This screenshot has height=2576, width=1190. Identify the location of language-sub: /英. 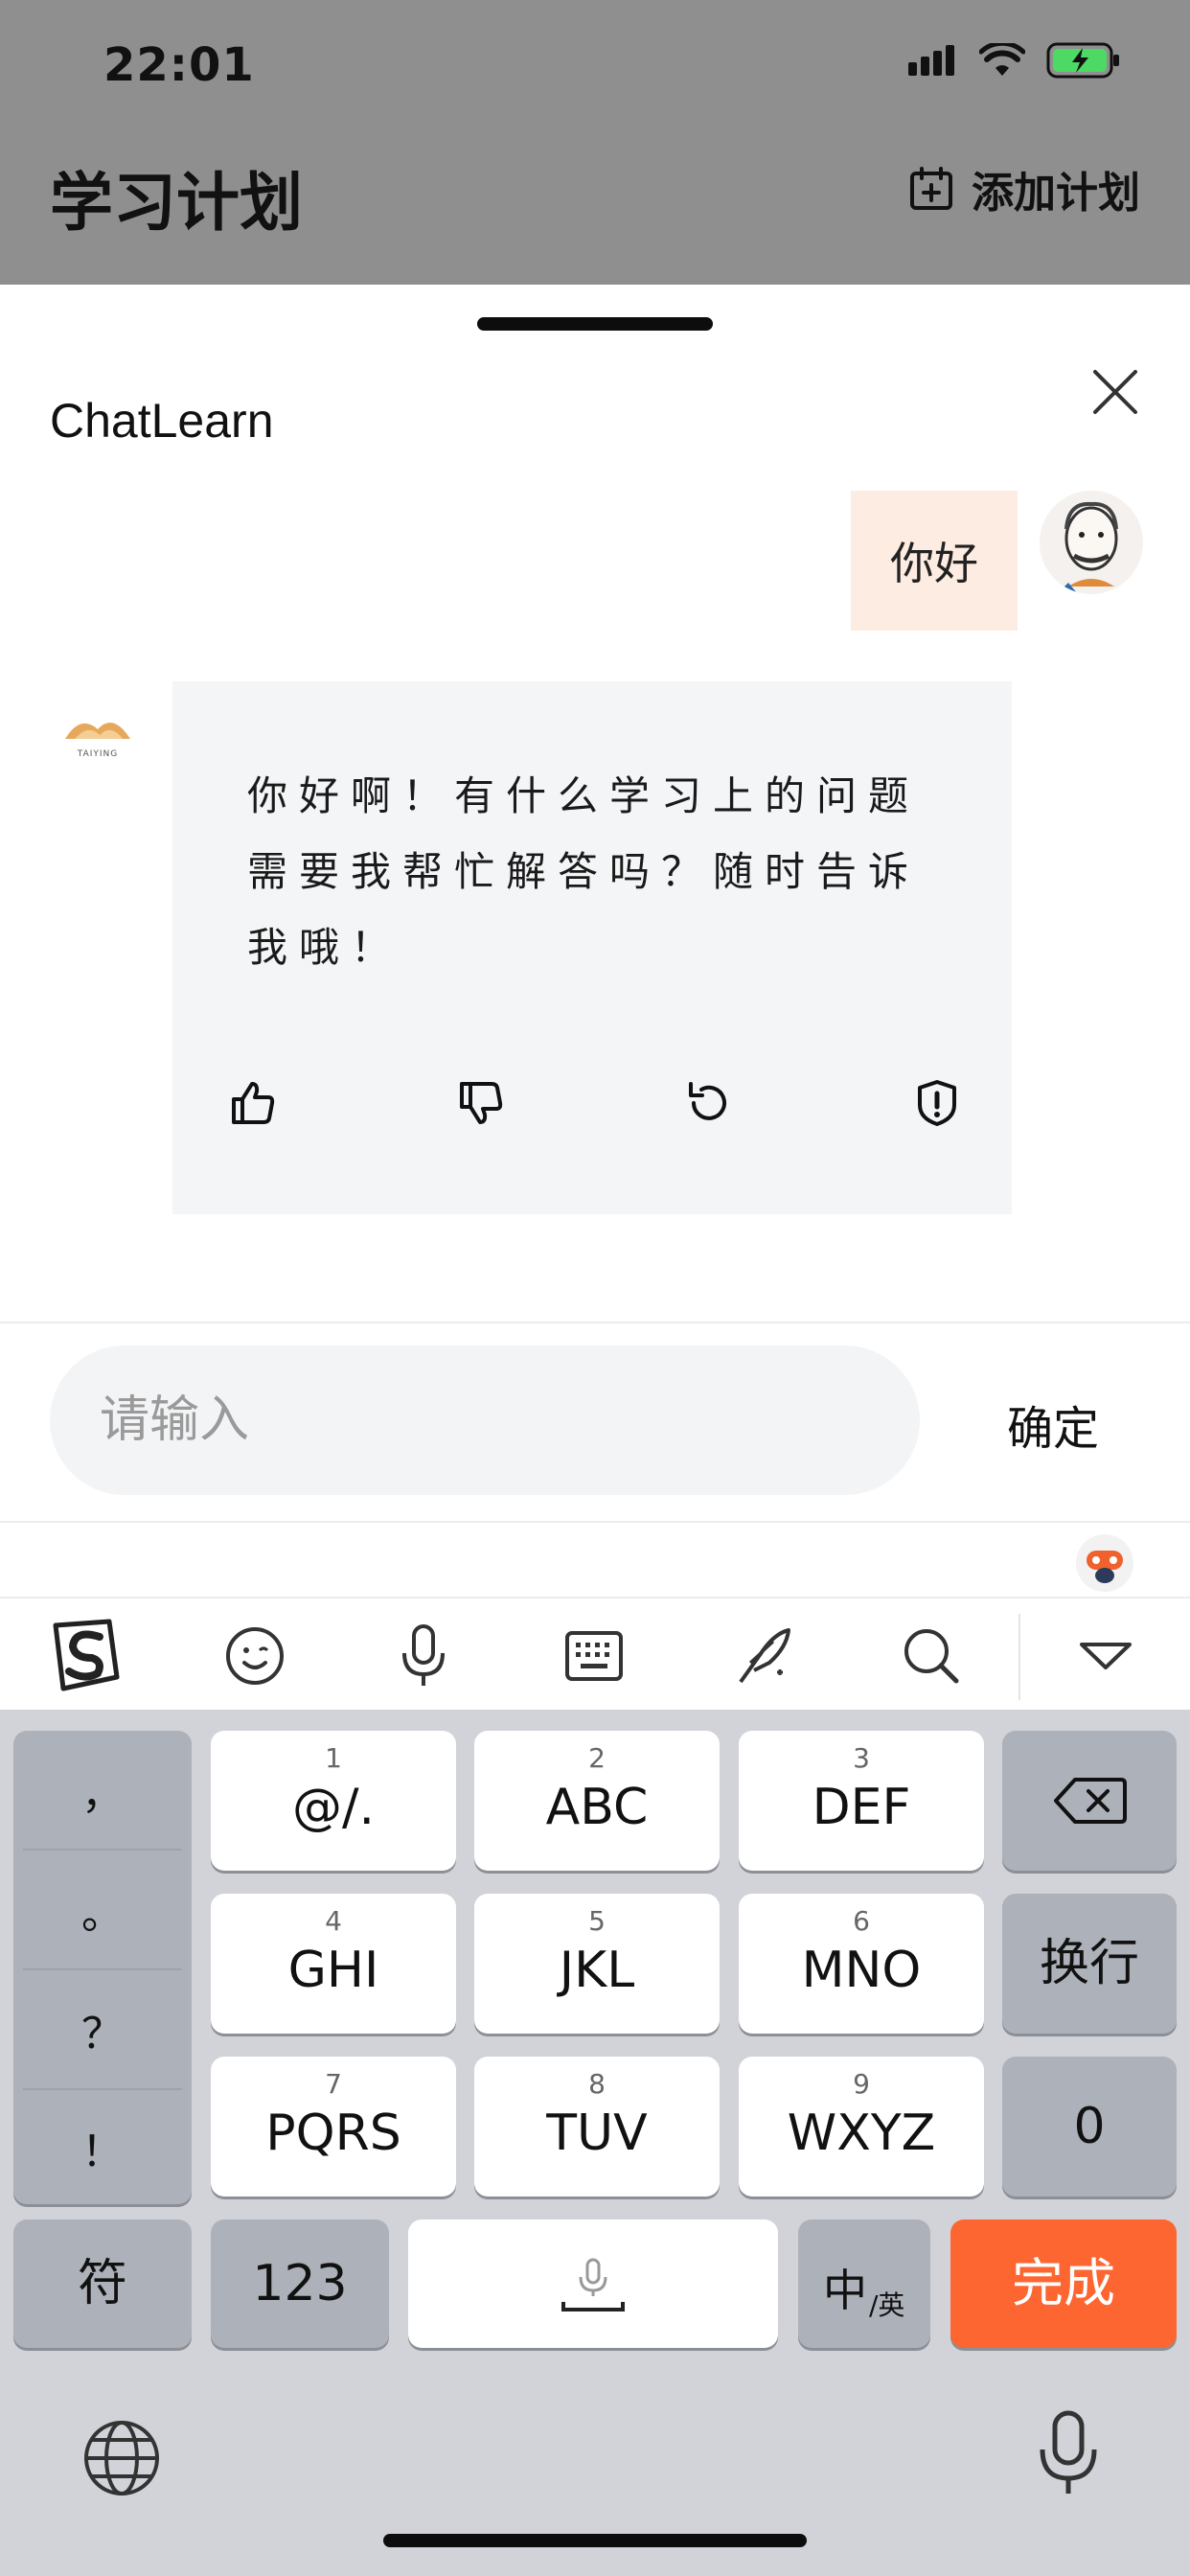
(887, 2305).